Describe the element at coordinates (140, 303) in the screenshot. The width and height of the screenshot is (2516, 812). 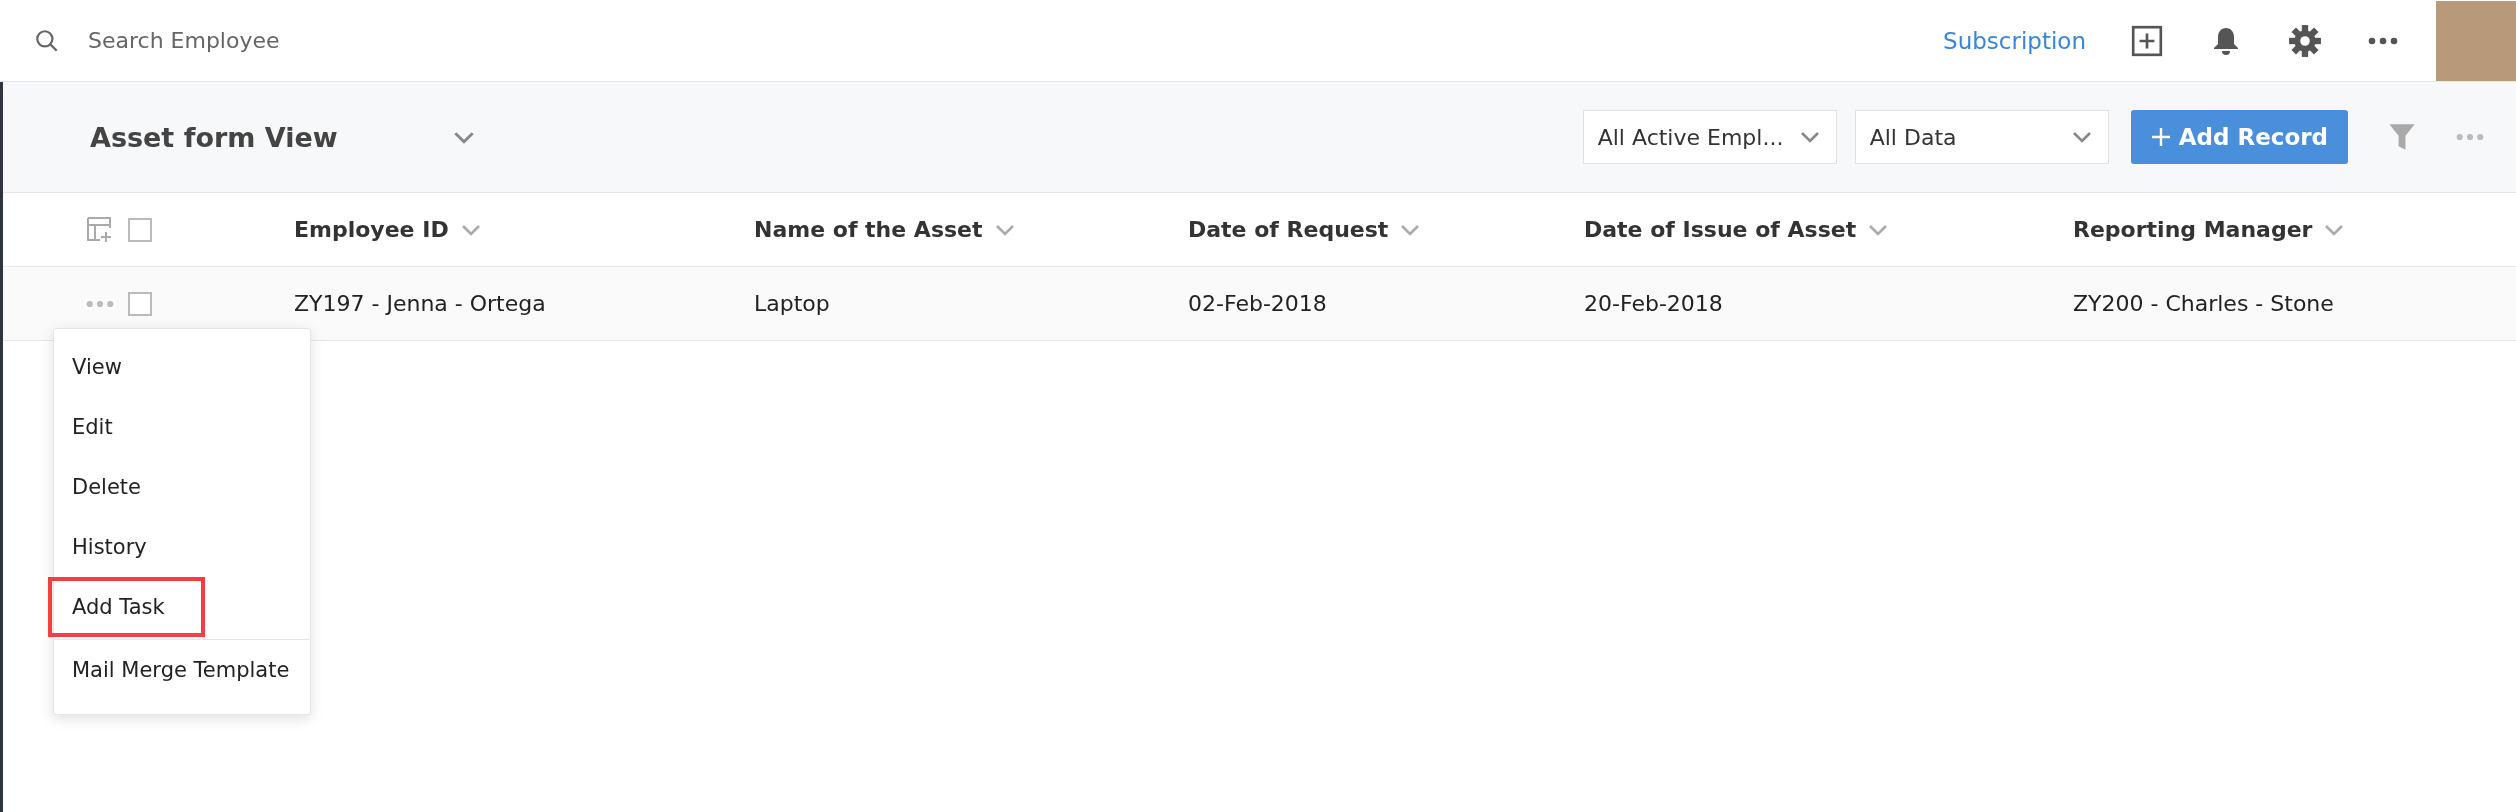
I see `row-checkbox` at that location.